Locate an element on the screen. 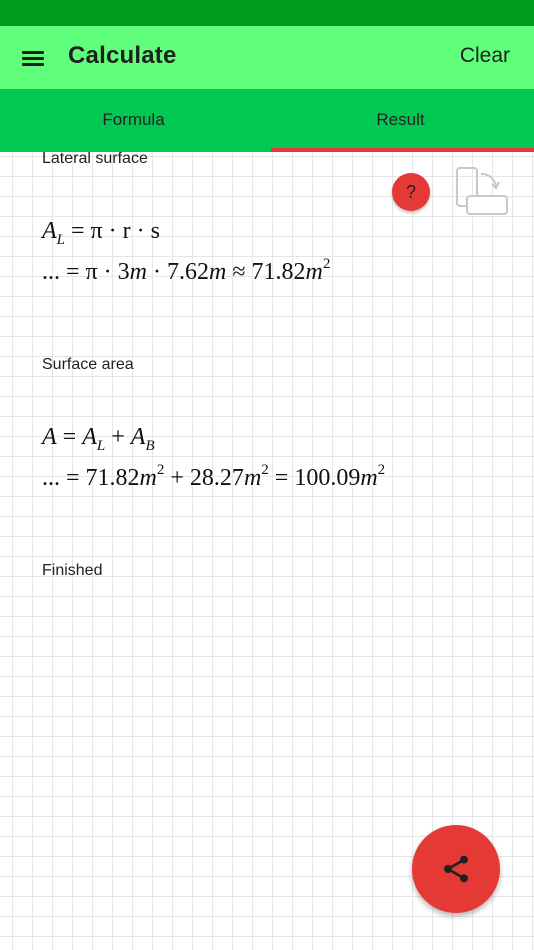 The height and width of the screenshot is (950, 534). tab-bar: Formula Result is located at coordinates (267, 120).